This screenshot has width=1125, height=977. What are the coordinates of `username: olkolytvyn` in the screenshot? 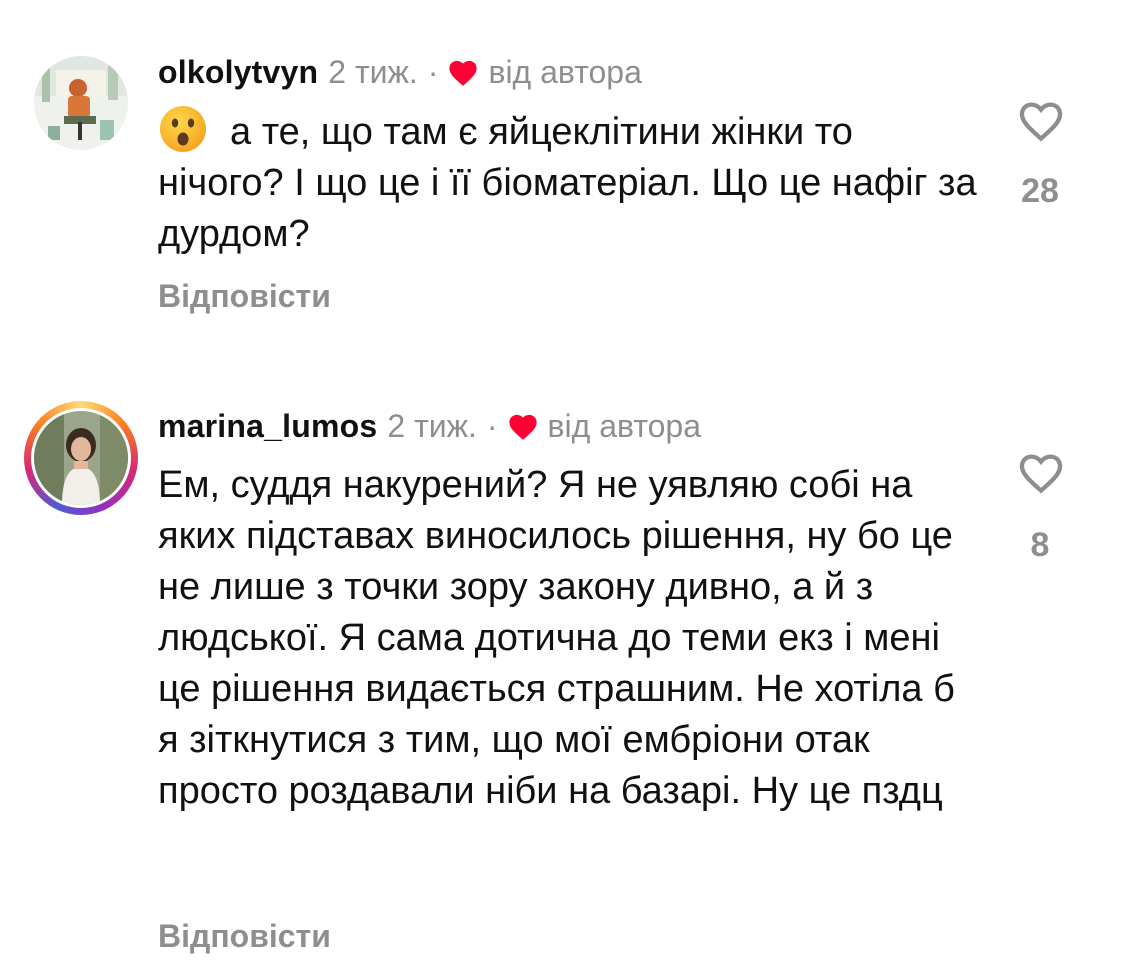 It's located at (238, 72).